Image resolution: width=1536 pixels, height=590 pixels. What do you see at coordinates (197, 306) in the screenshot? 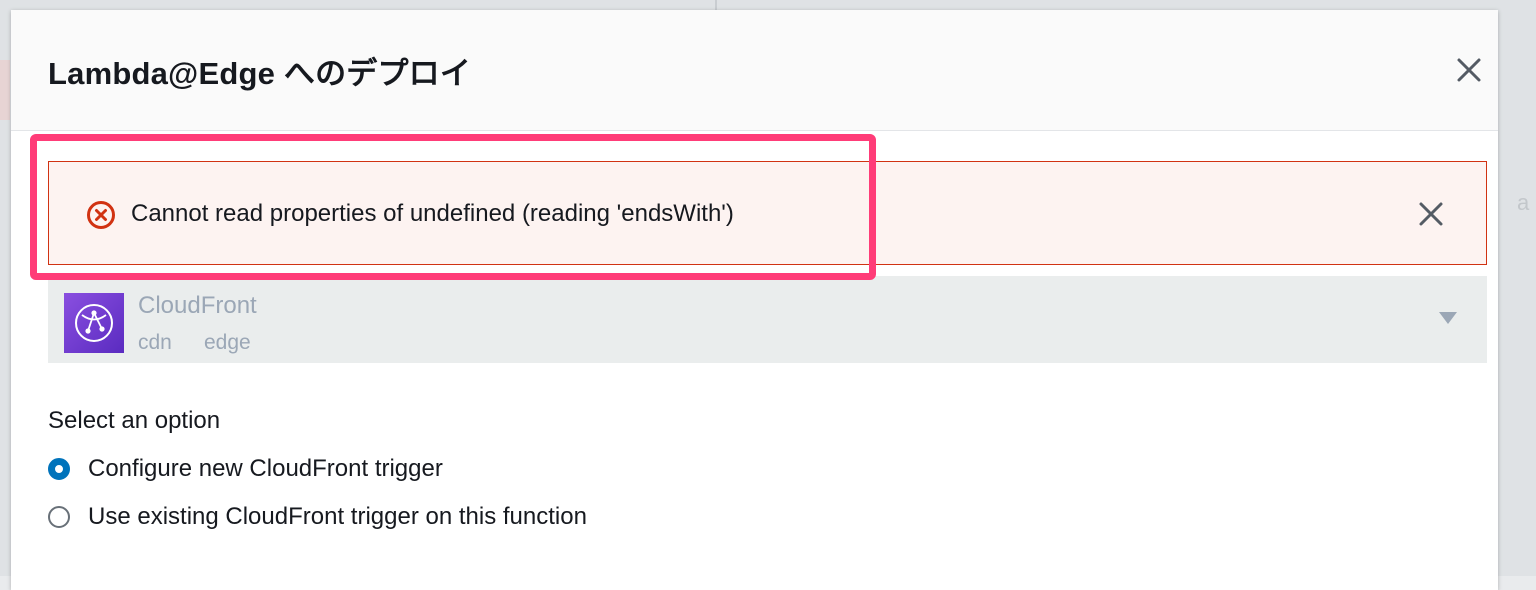
I see `service-name: CloudFront` at bounding box center [197, 306].